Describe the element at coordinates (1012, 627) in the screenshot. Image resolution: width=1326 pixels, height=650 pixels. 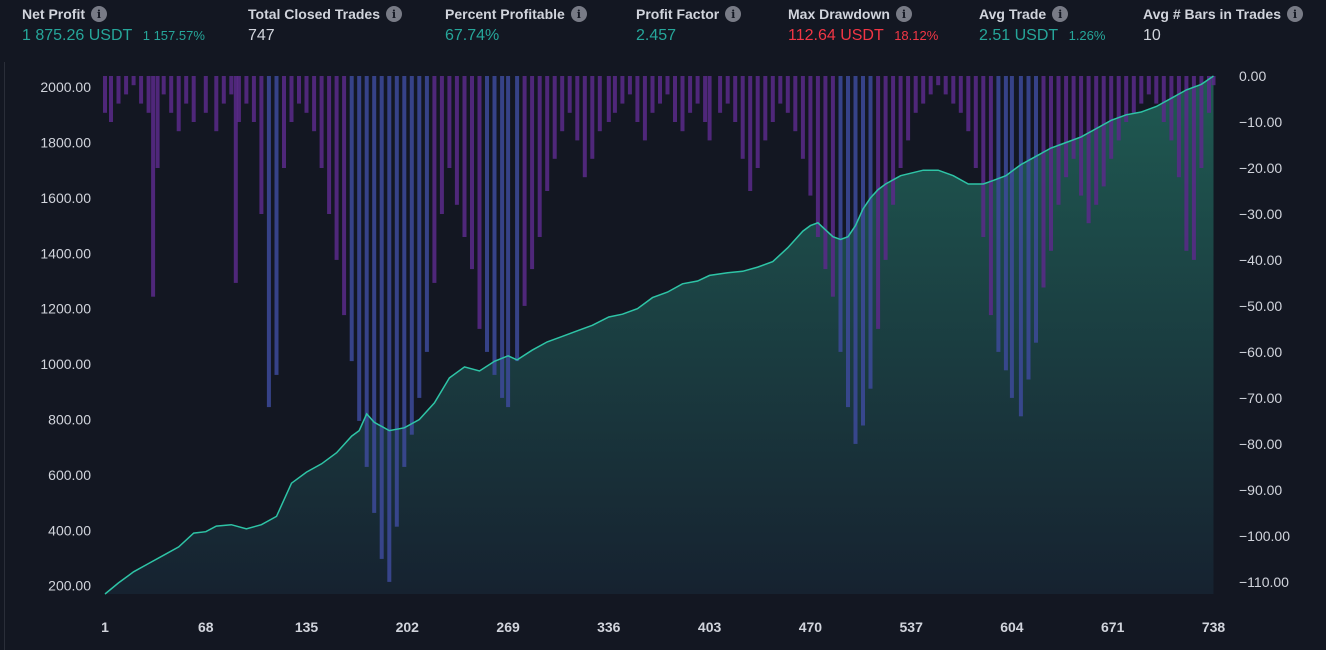
I see `x-tick-label: 604` at that location.